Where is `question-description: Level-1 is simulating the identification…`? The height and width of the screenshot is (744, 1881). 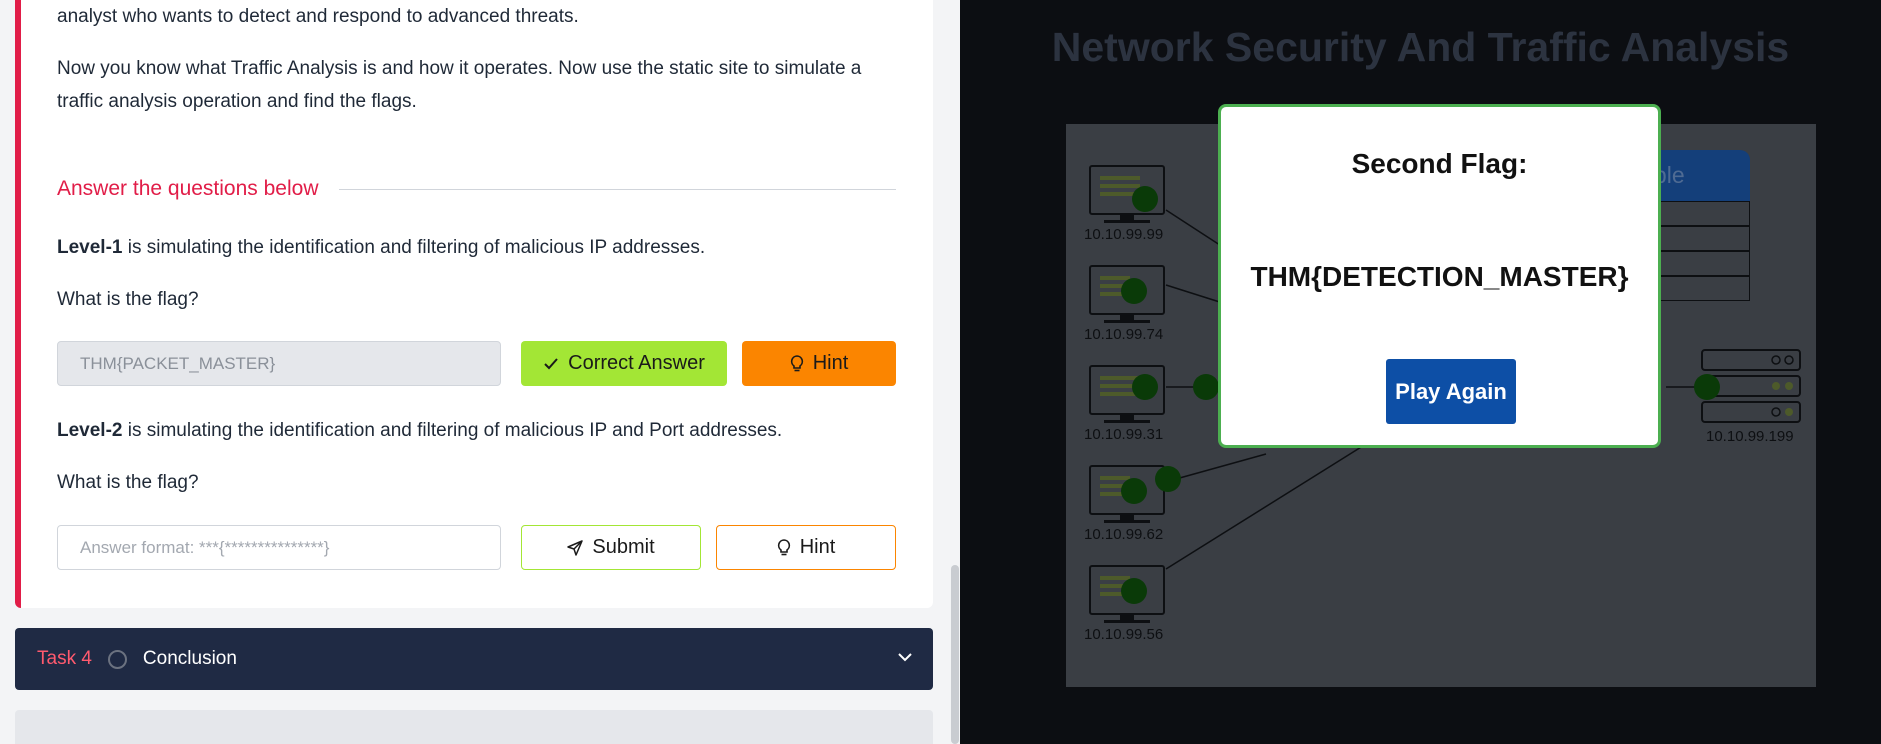
question-description: Level-1 is simulating the identification… is located at coordinates (381, 248).